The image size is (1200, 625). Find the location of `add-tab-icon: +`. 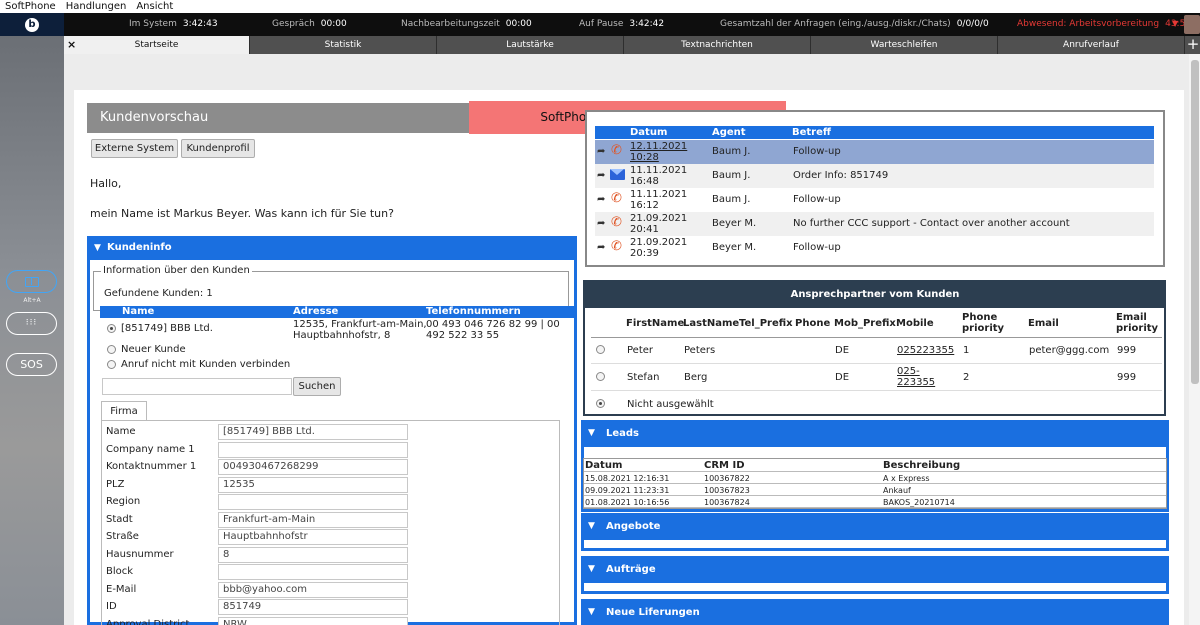

add-tab-icon: + is located at coordinates (1193, 45).